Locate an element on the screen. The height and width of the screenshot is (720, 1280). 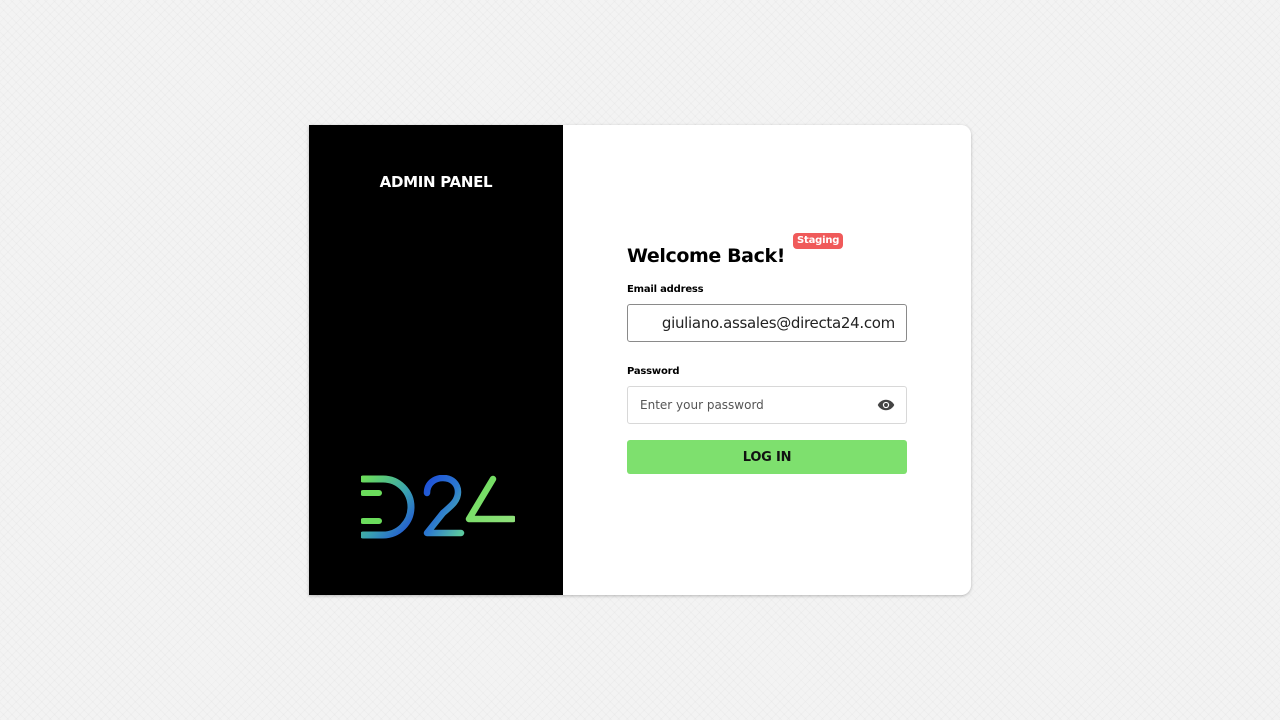
password-field is located at coordinates (748, 405).